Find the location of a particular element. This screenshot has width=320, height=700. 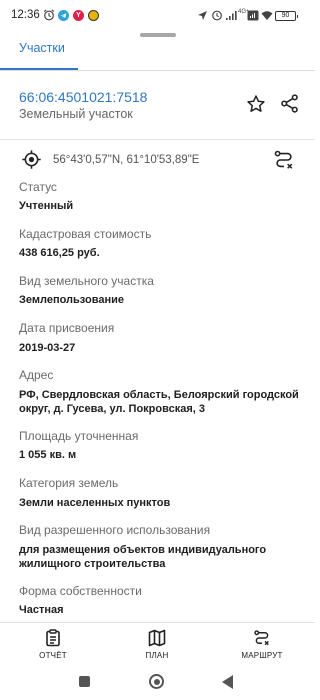

yandex-icon: Y is located at coordinates (78, 15).